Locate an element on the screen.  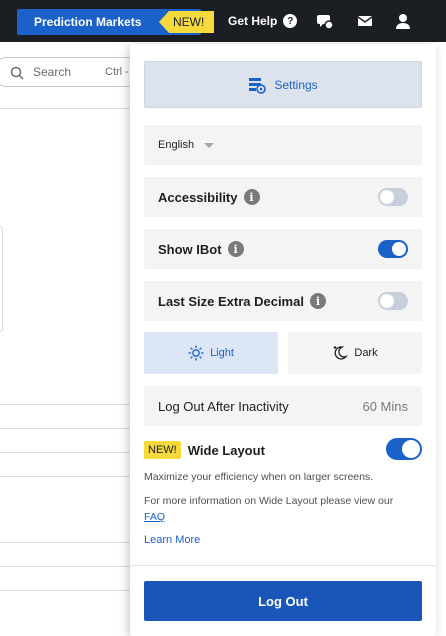
language-value: English is located at coordinates (176, 145).